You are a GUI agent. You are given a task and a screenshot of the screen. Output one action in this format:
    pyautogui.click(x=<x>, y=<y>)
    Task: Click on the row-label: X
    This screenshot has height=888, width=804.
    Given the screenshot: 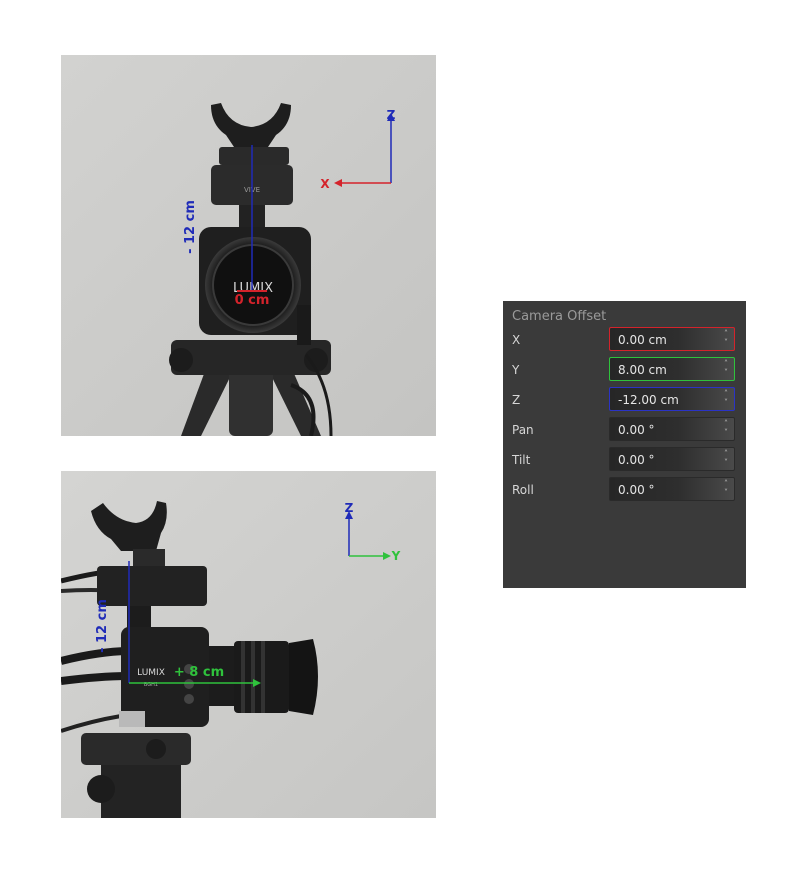 What is the action you would take?
    pyautogui.click(x=516, y=340)
    